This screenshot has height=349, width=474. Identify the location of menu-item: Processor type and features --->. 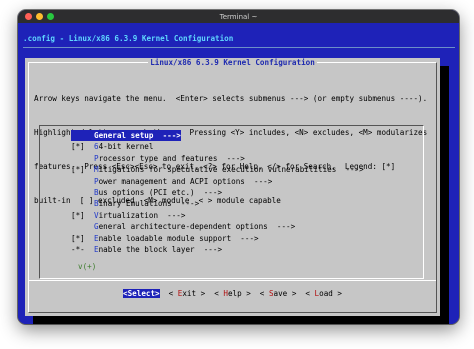
(217, 158).